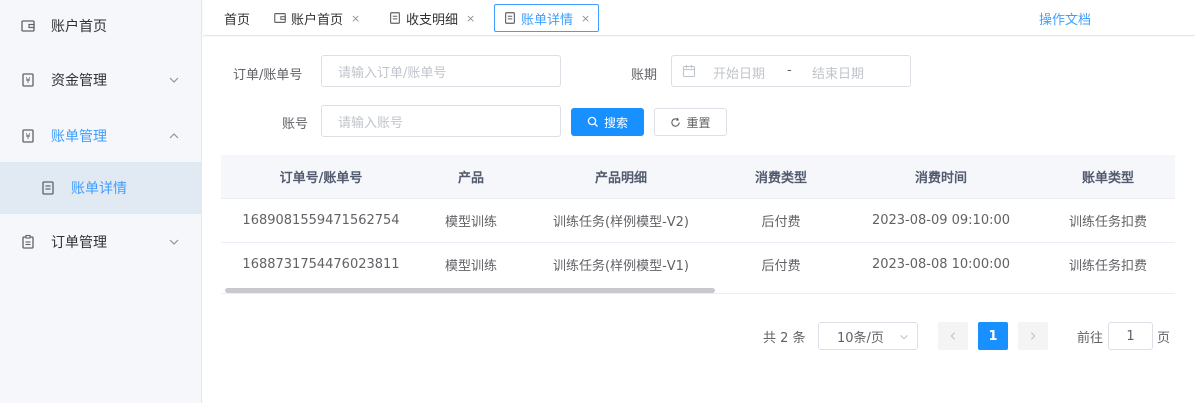  What do you see at coordinates (689, 71) in the screenshot?
I see `calendar-icon` at bounding box center [689, 71].